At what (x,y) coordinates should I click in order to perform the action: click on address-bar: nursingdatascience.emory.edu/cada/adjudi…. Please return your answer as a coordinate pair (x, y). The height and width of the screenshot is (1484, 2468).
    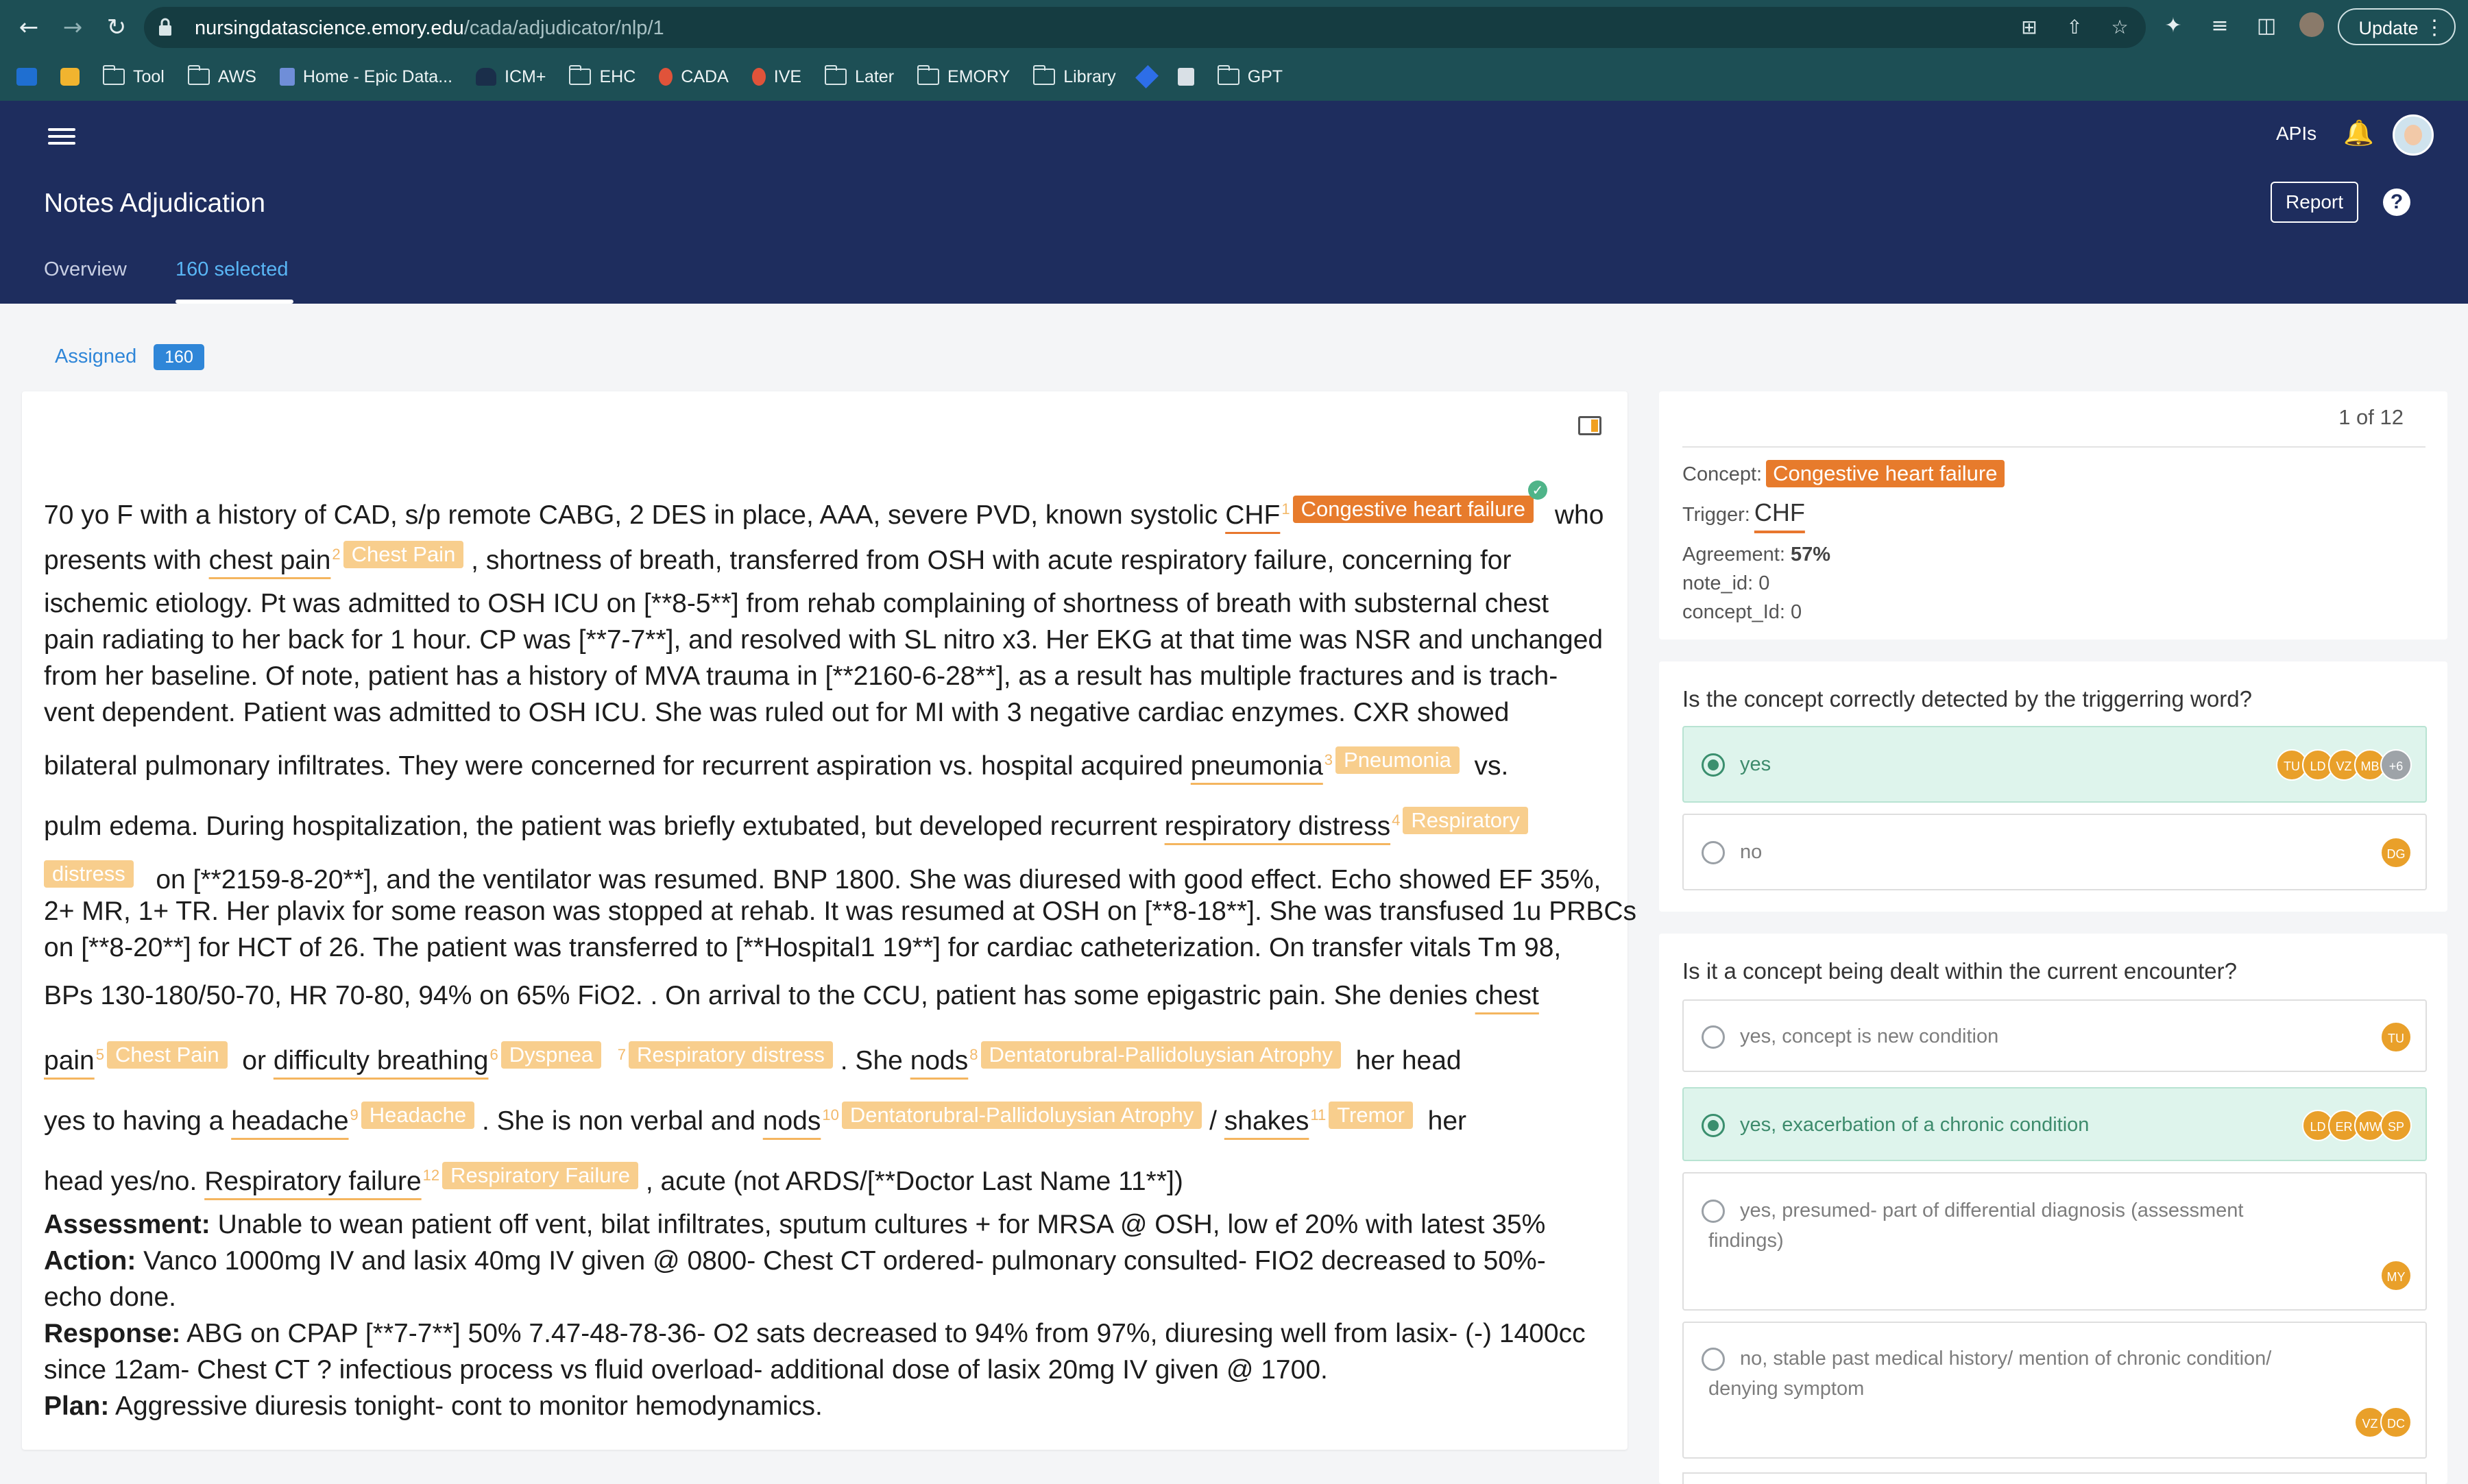
    Looking at the image, I should click on (1145, 28).